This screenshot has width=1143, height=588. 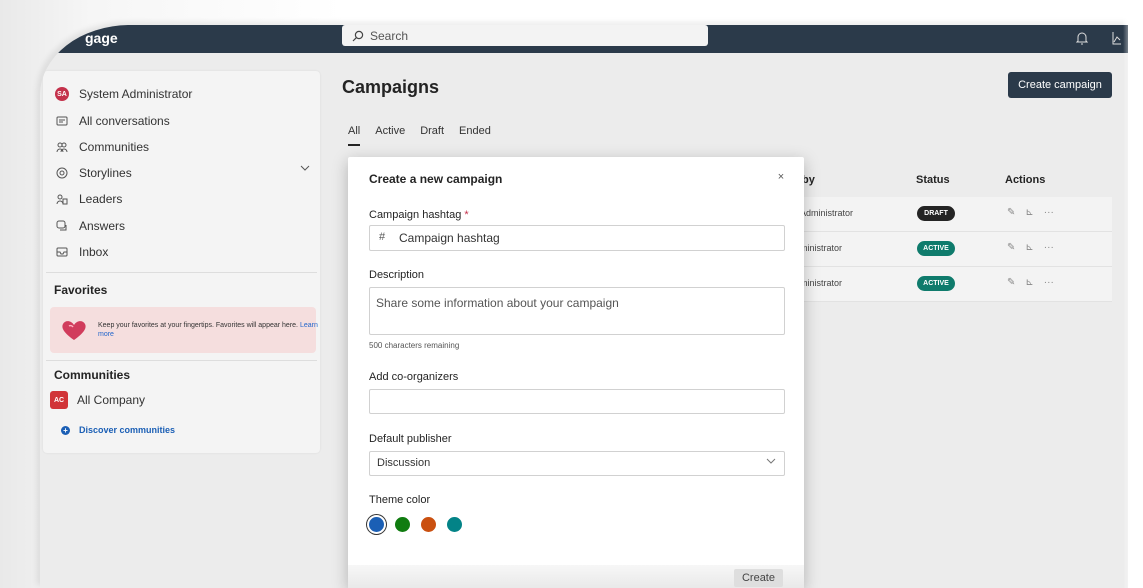 I want to click on hashtag-label-text: Campaign hashtag, so click(x=415, y=215).